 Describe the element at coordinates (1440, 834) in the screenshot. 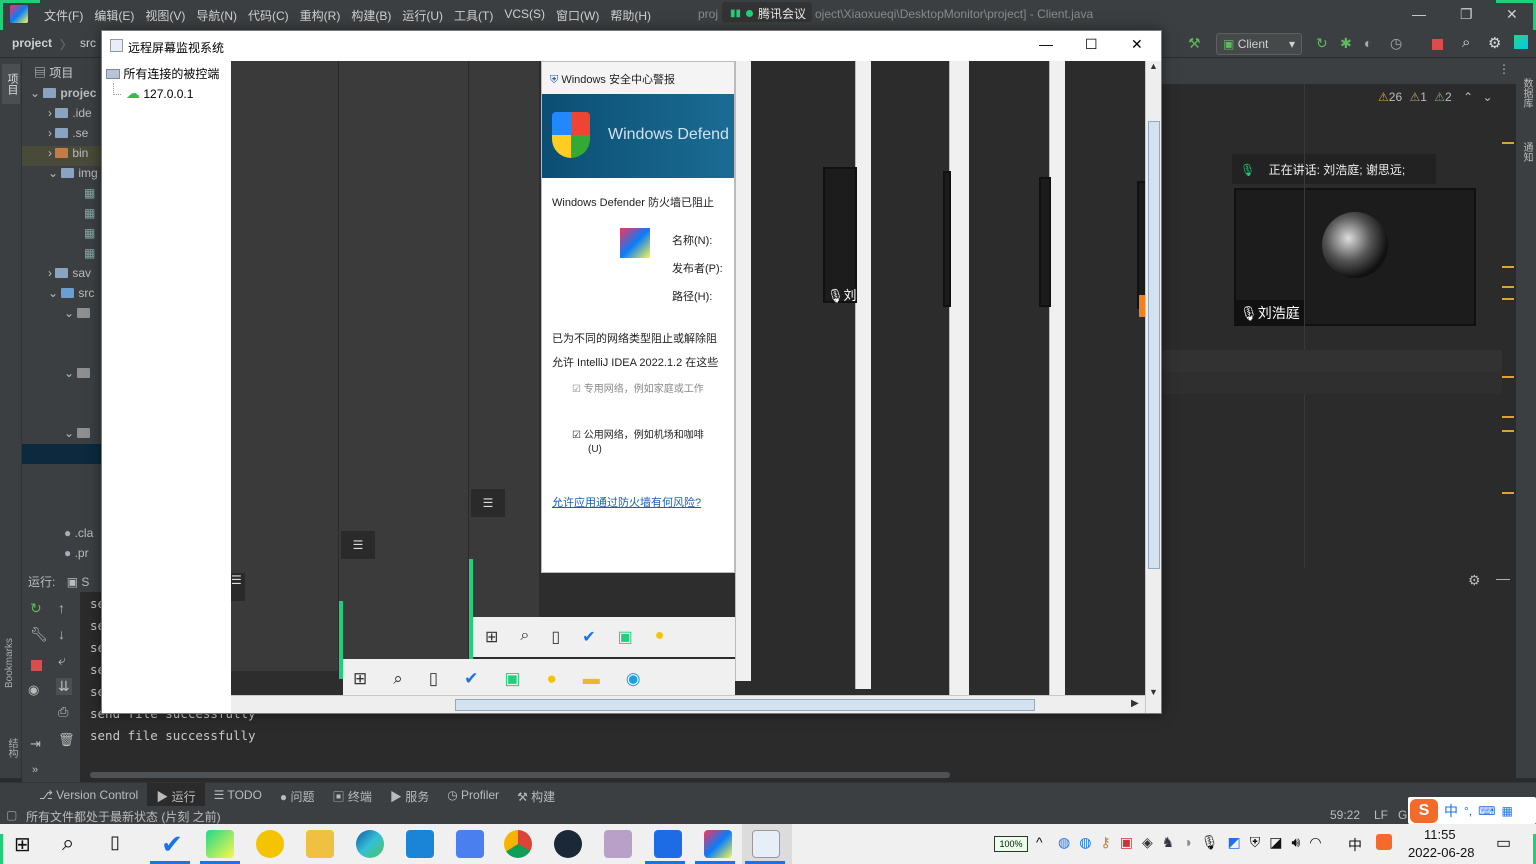

I see `clock-time: 11:55` at that location.